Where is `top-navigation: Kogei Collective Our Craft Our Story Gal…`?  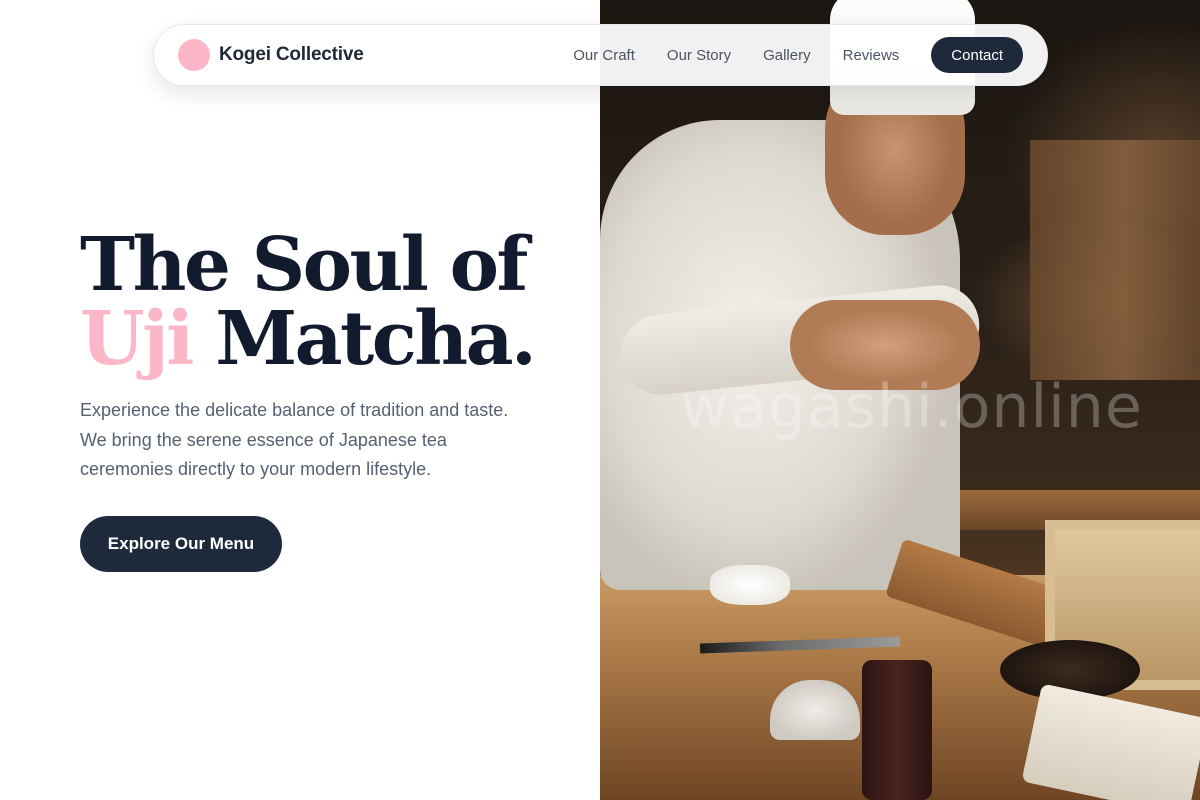
top-navigation: Kogei Collective Our Craft Our Story Gal… is located at coordinates (600, 55).